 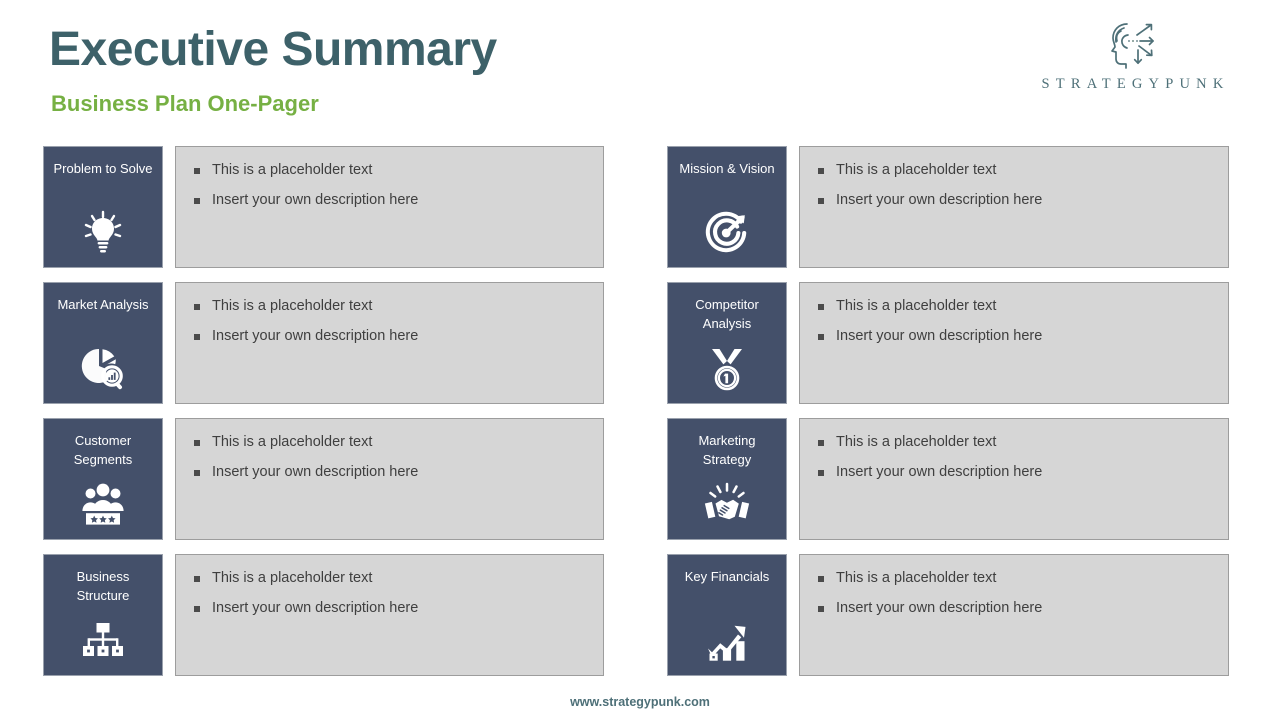 What do you see at coordinates (727, 233) in the screenshot?
I see `target-arrow-icon` at bounding box center [727, 233].